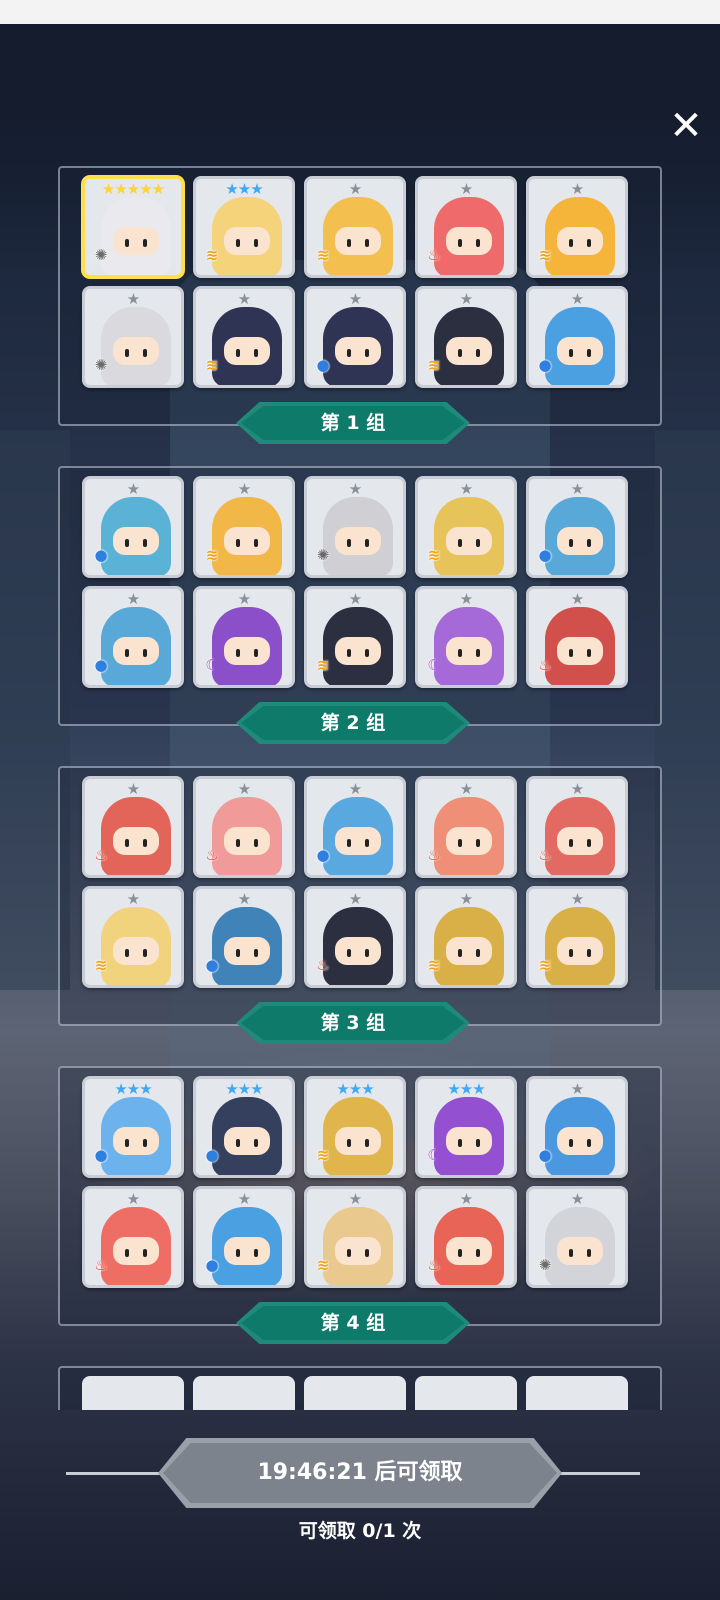 The width and height of the screenshot is (720, 1600). I want to click on hero-row: ★ ♨ ★ ♨ ★ ● ★ ♨ ★ ♨, so click(362, 827).